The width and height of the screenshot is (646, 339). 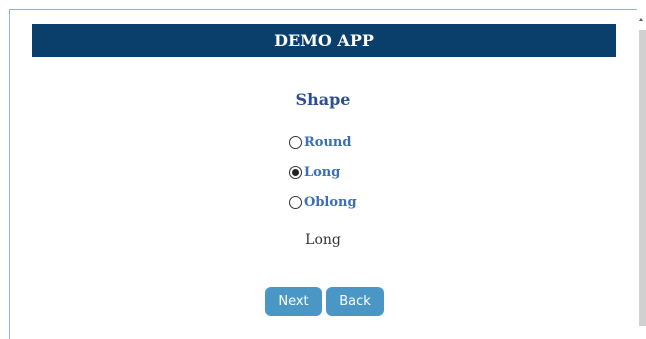 What do you see at coordinates (641, 19) in the screenshot?
I see `scroll-up-arrow-icon` at bounding box center [641, 19].